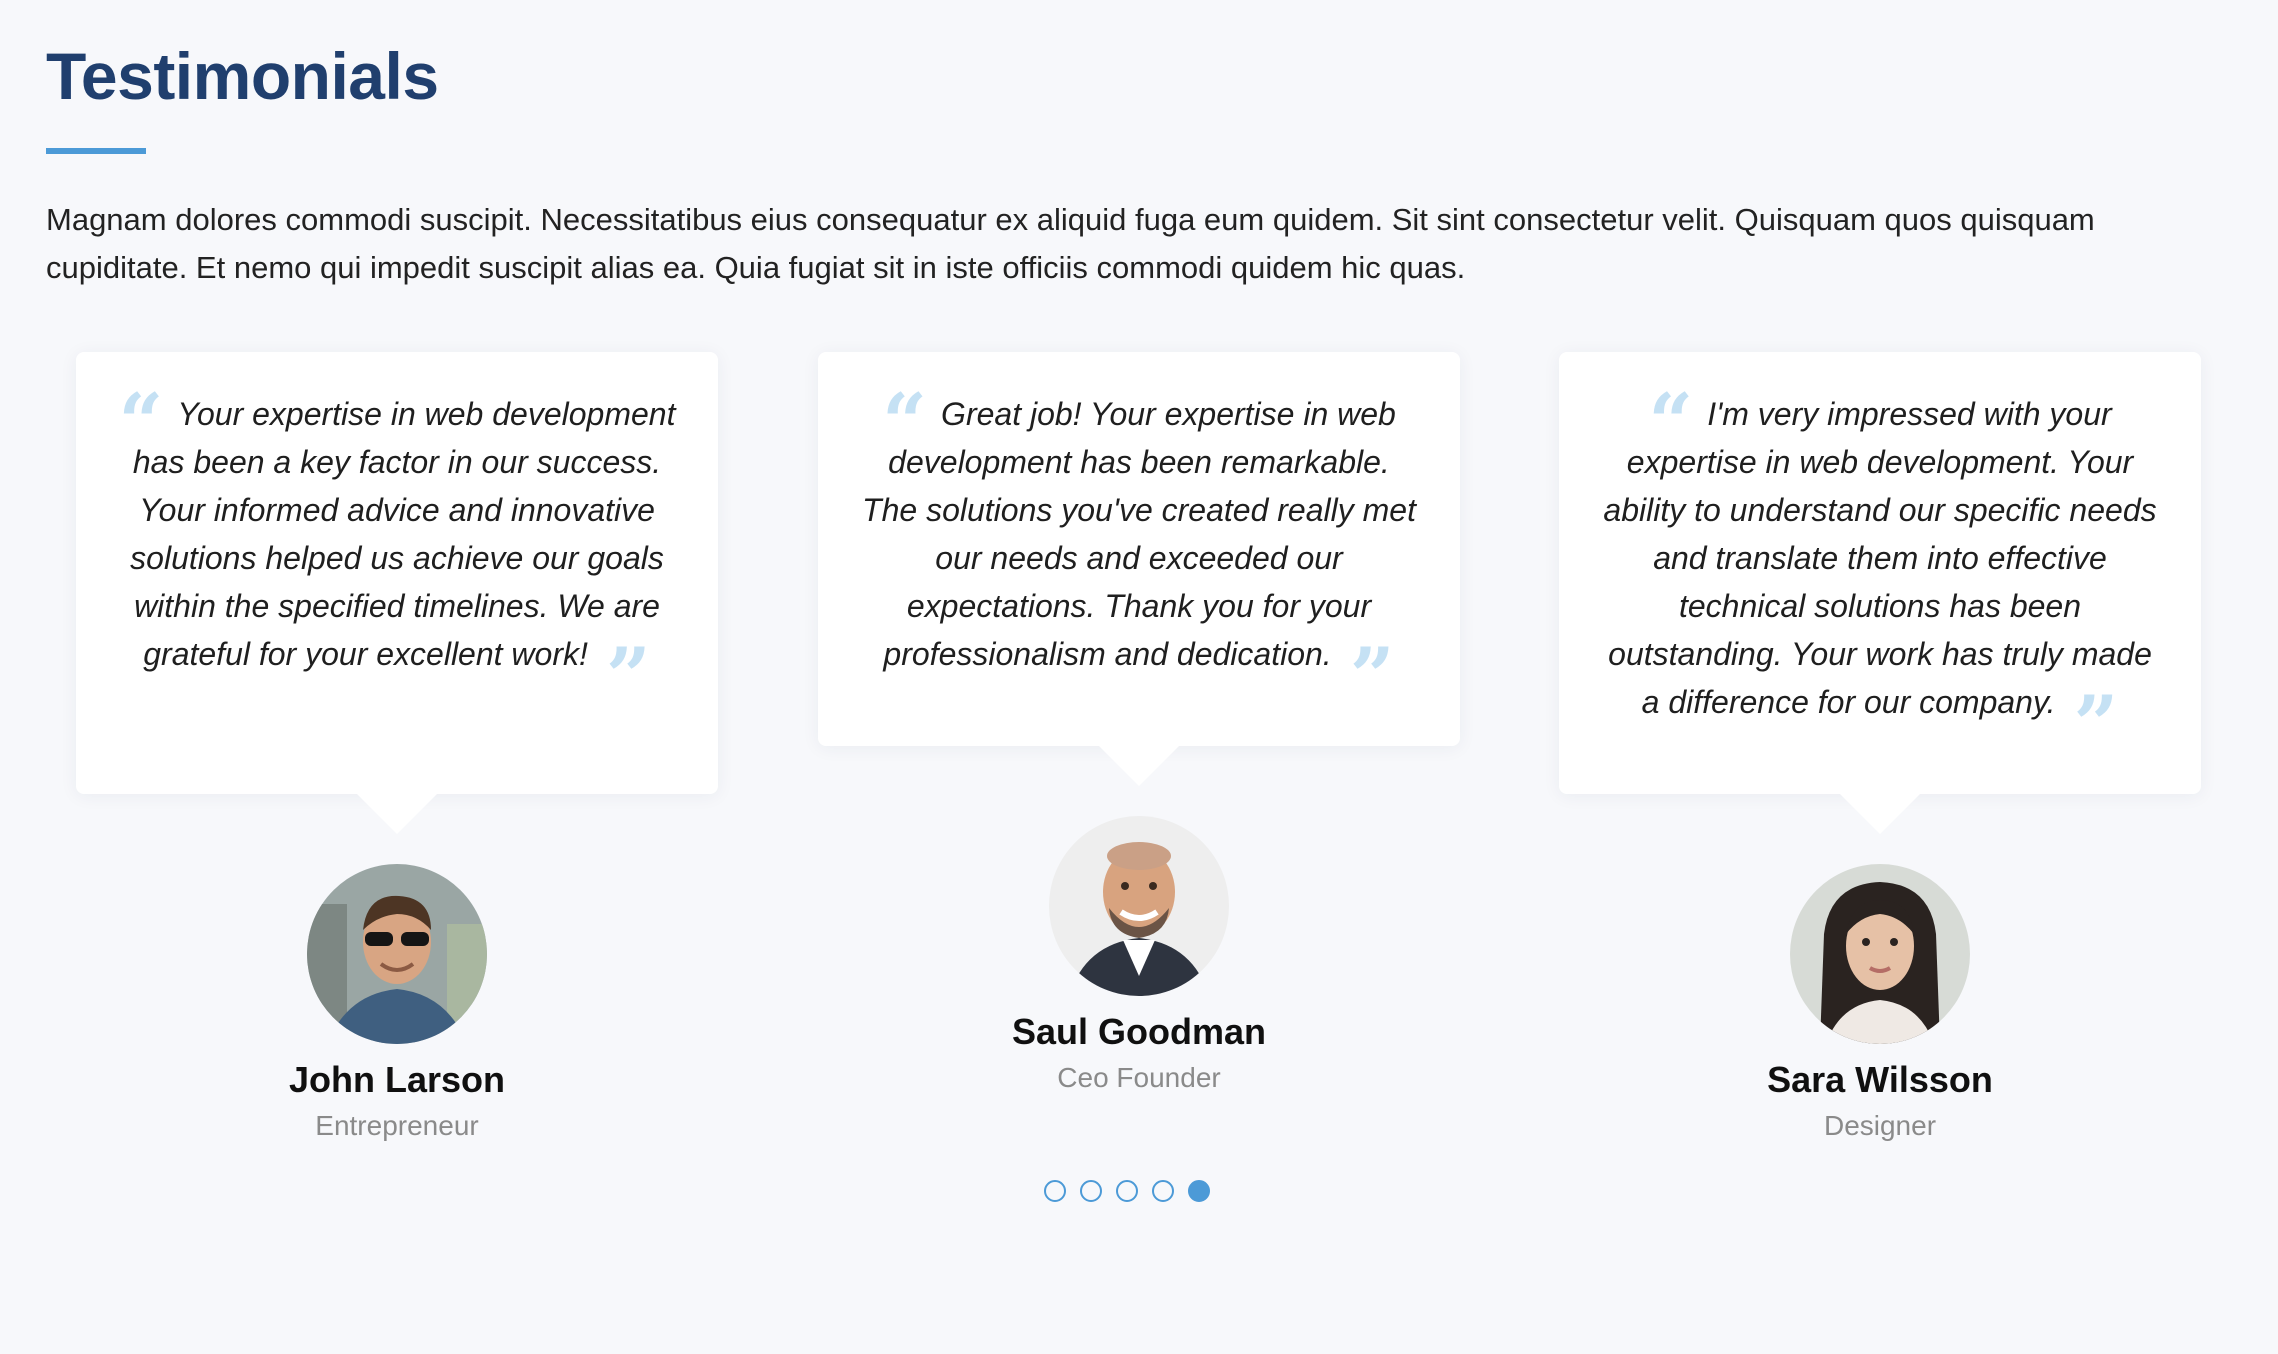 This screenshot has height=1354, width=2278. I want to click on author-role: Designer, so click(1880, 1125).